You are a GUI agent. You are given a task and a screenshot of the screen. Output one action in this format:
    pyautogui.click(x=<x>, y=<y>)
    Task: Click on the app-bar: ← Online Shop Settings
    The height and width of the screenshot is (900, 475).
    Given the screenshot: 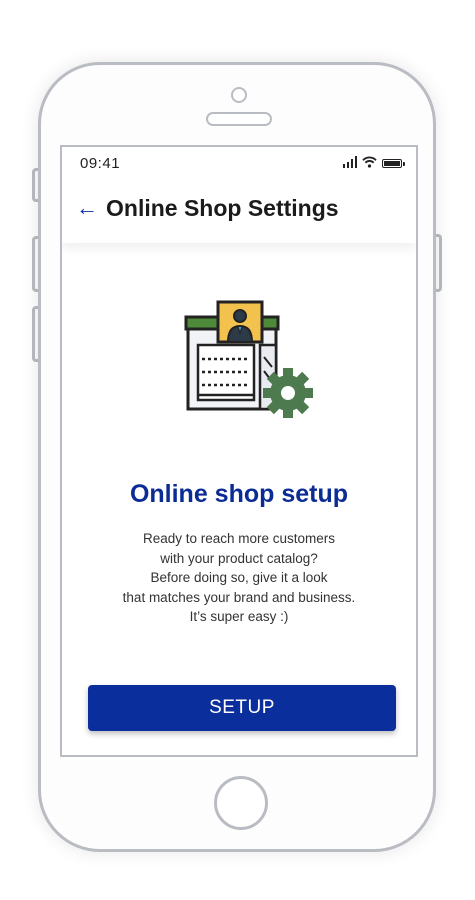 What is the action you would take?
    pyautogui.click(x=239, y=210)
    